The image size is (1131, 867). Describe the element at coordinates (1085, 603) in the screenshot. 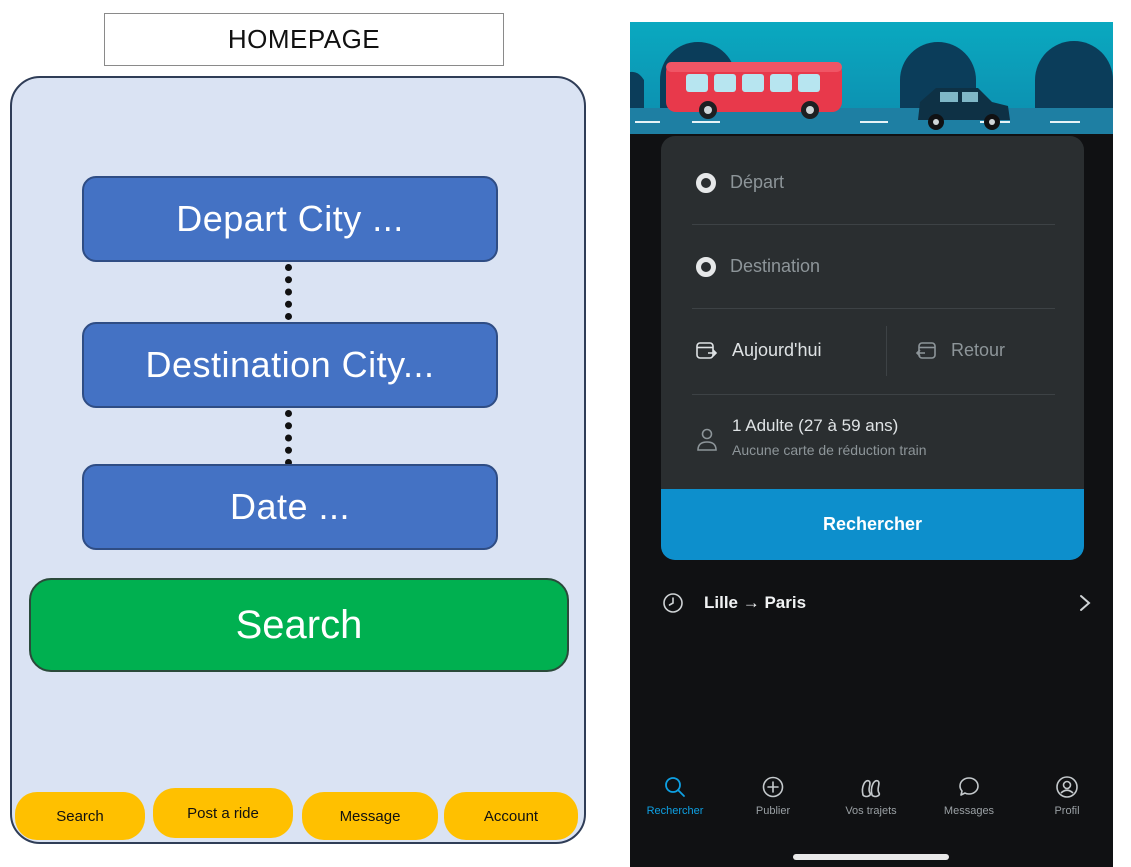

I see `chevron-right-icon` at that location.